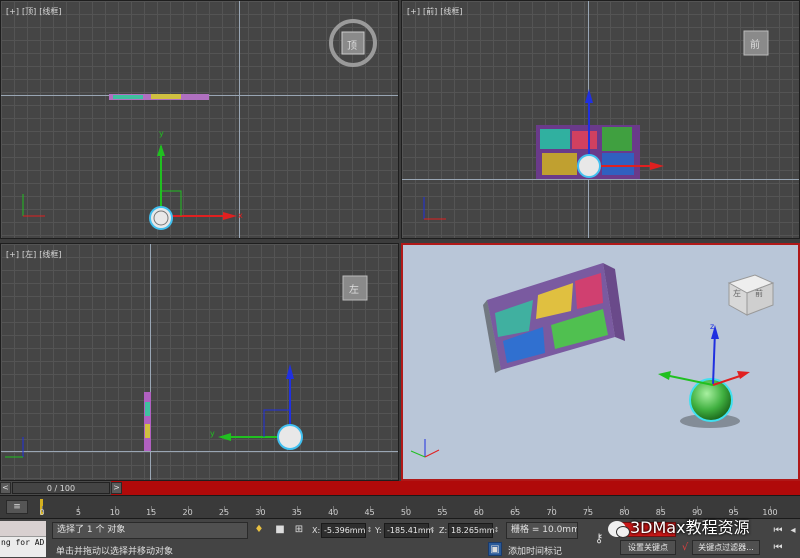 This screenshot has height=558, width=800. What do you see at coordinates (442, 512) in the screenshot?
I see `track-bar-tick-label: 55` at bounding box center [442, 512].